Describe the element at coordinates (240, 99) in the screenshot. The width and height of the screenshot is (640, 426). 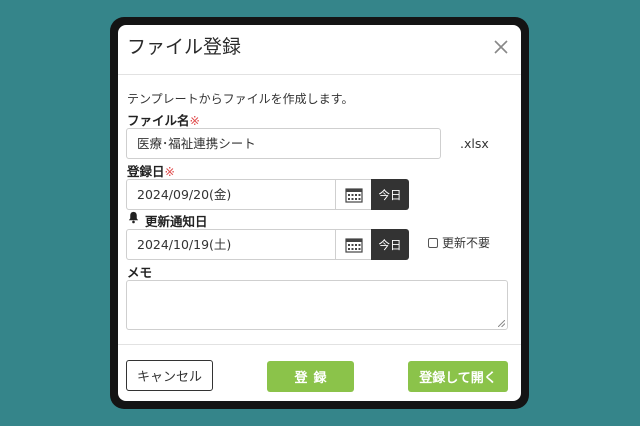
I see `dialog-description: テンプレートからファイルを作成します。` at that location.